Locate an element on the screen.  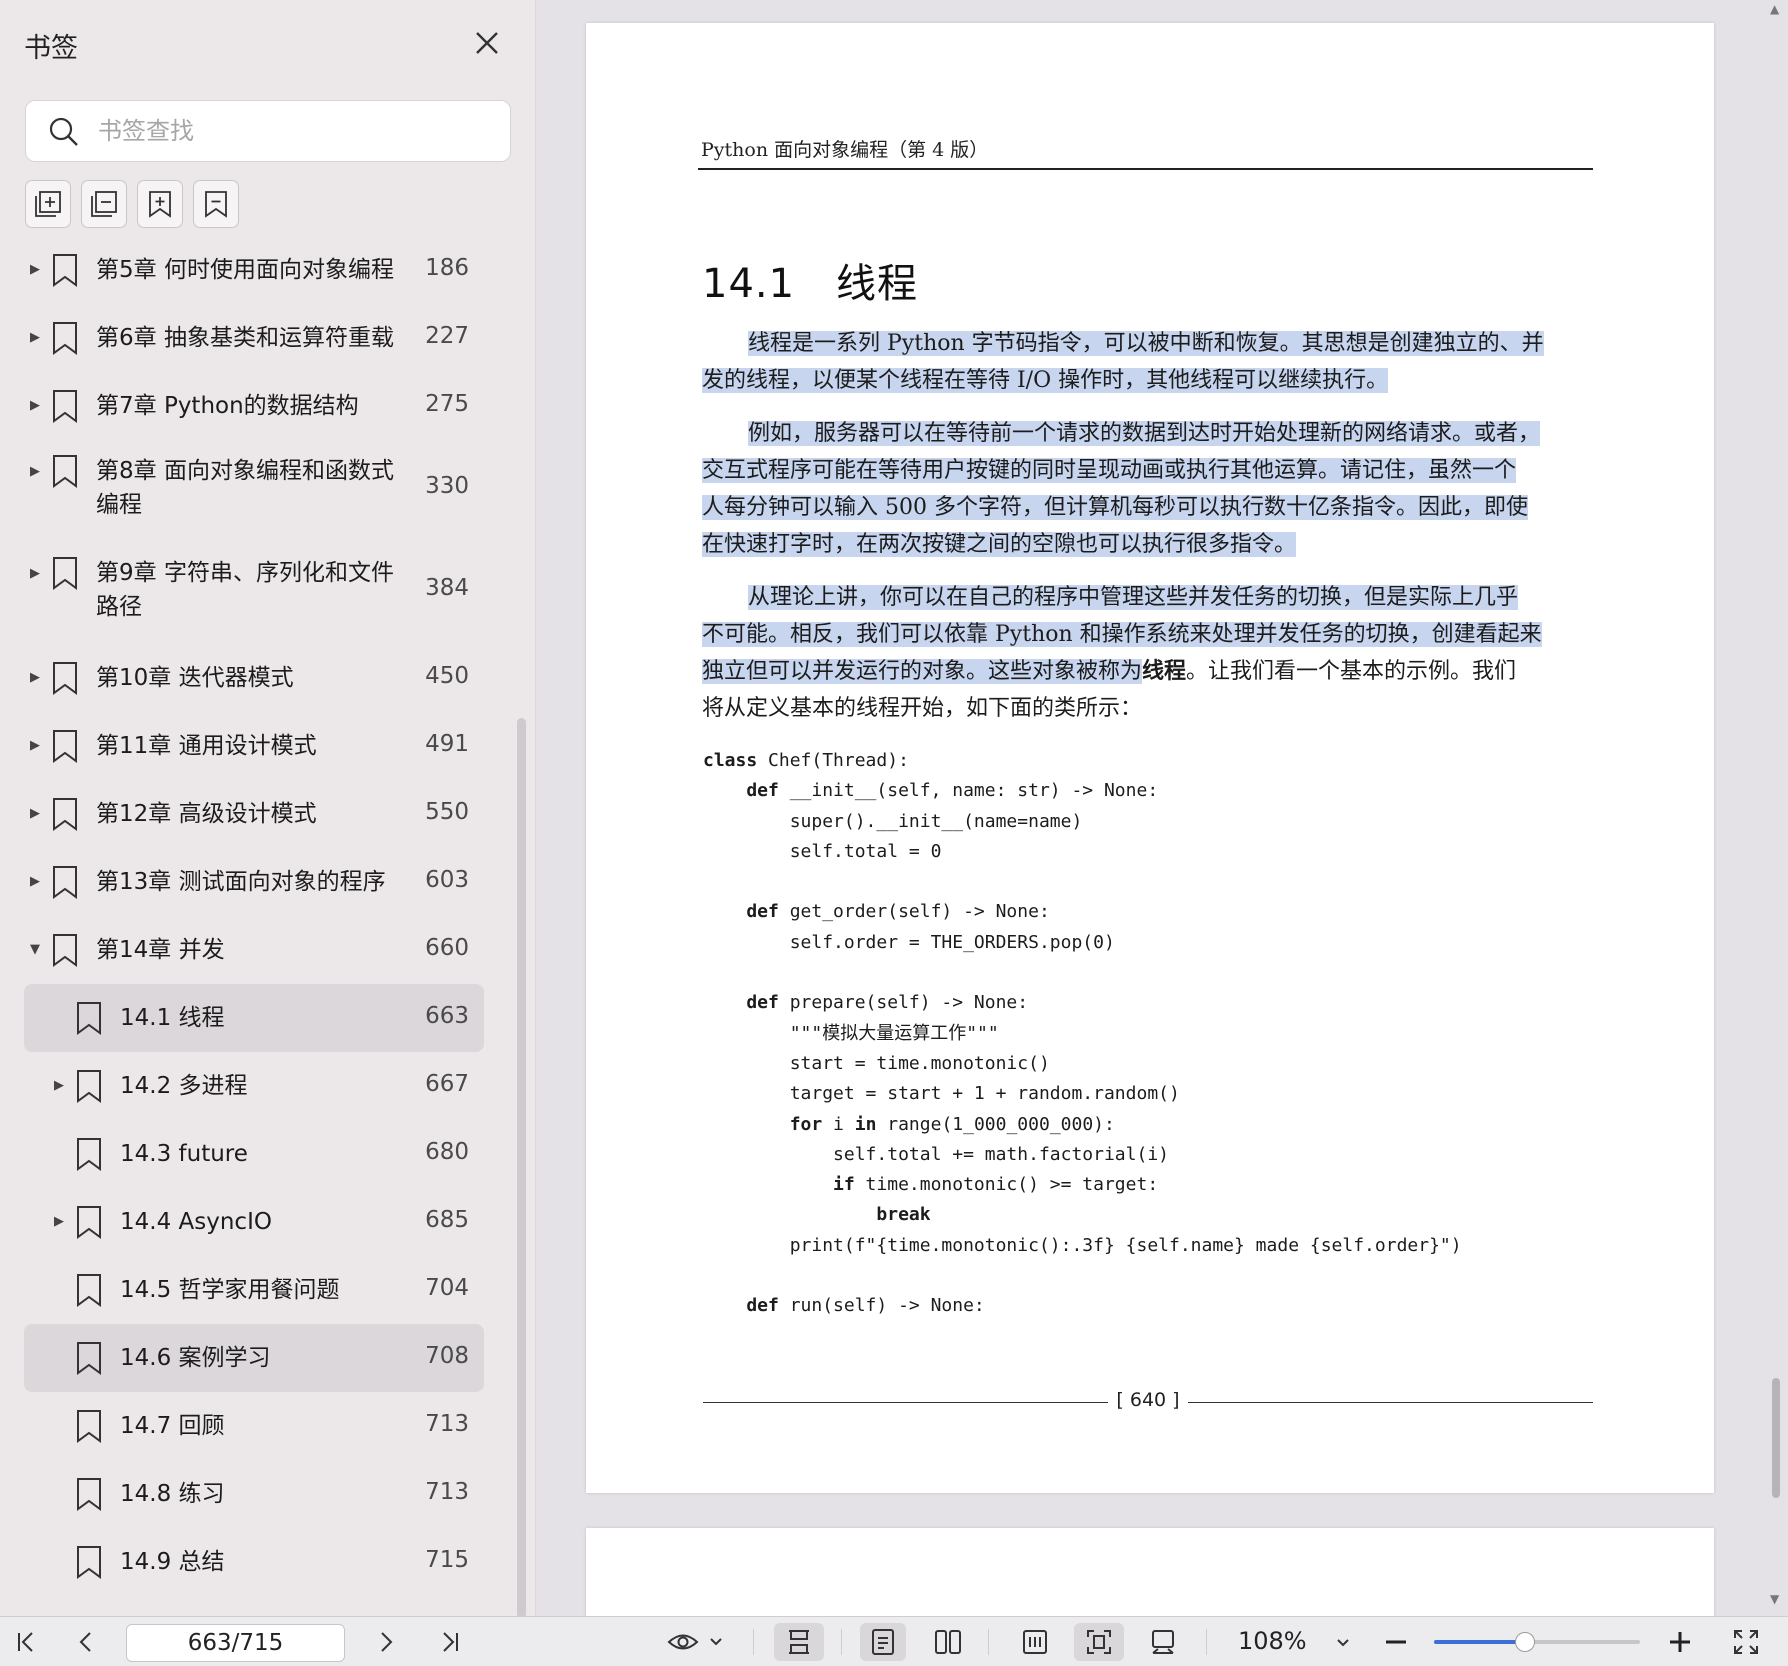
bottom-toolbar: 108% is located at coordinates (894, 1641).